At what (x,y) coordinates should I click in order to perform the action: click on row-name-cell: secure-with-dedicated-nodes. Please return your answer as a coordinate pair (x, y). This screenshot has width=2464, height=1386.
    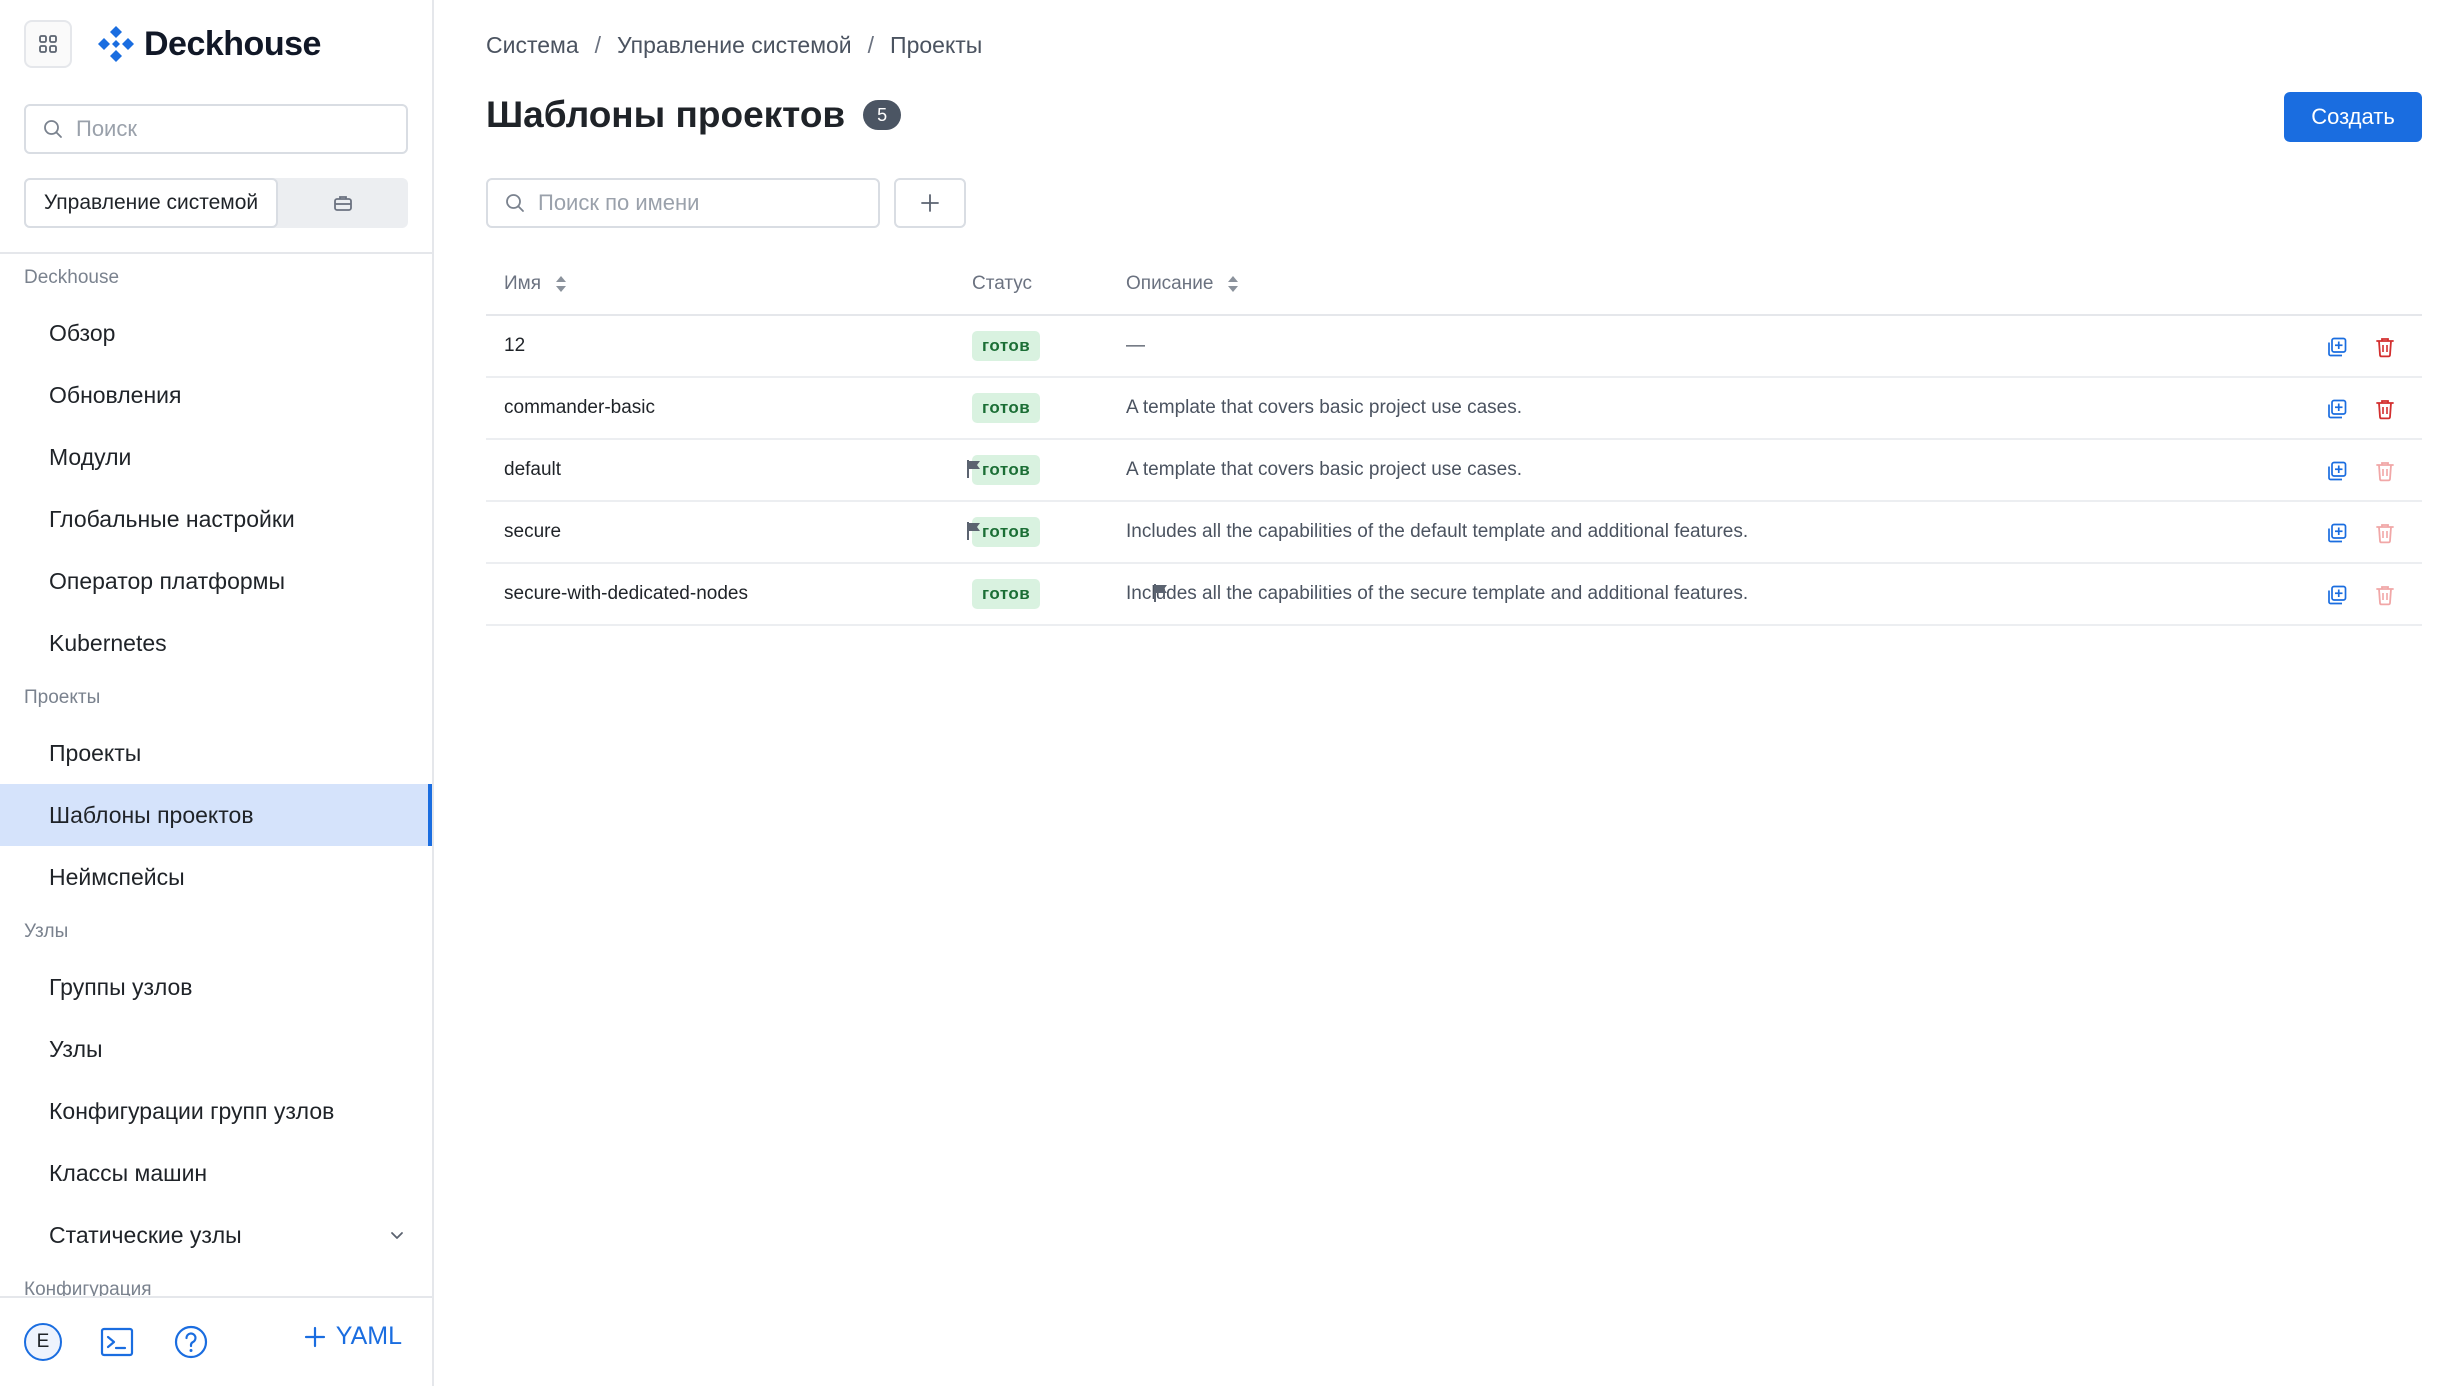
    Looking at the image, I should click on (826, 594).